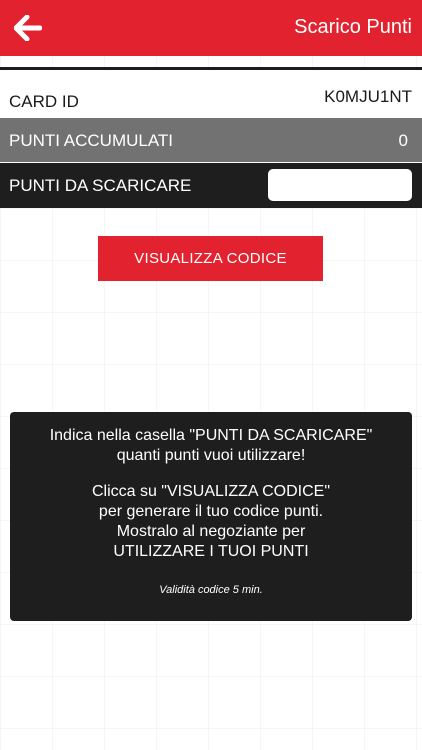  What do you see at coordinates (100, 185) in the screenshot?
I see `points-to-redeem-label: PUNTI DA SCARICARE` at bounding box center [100, 185].